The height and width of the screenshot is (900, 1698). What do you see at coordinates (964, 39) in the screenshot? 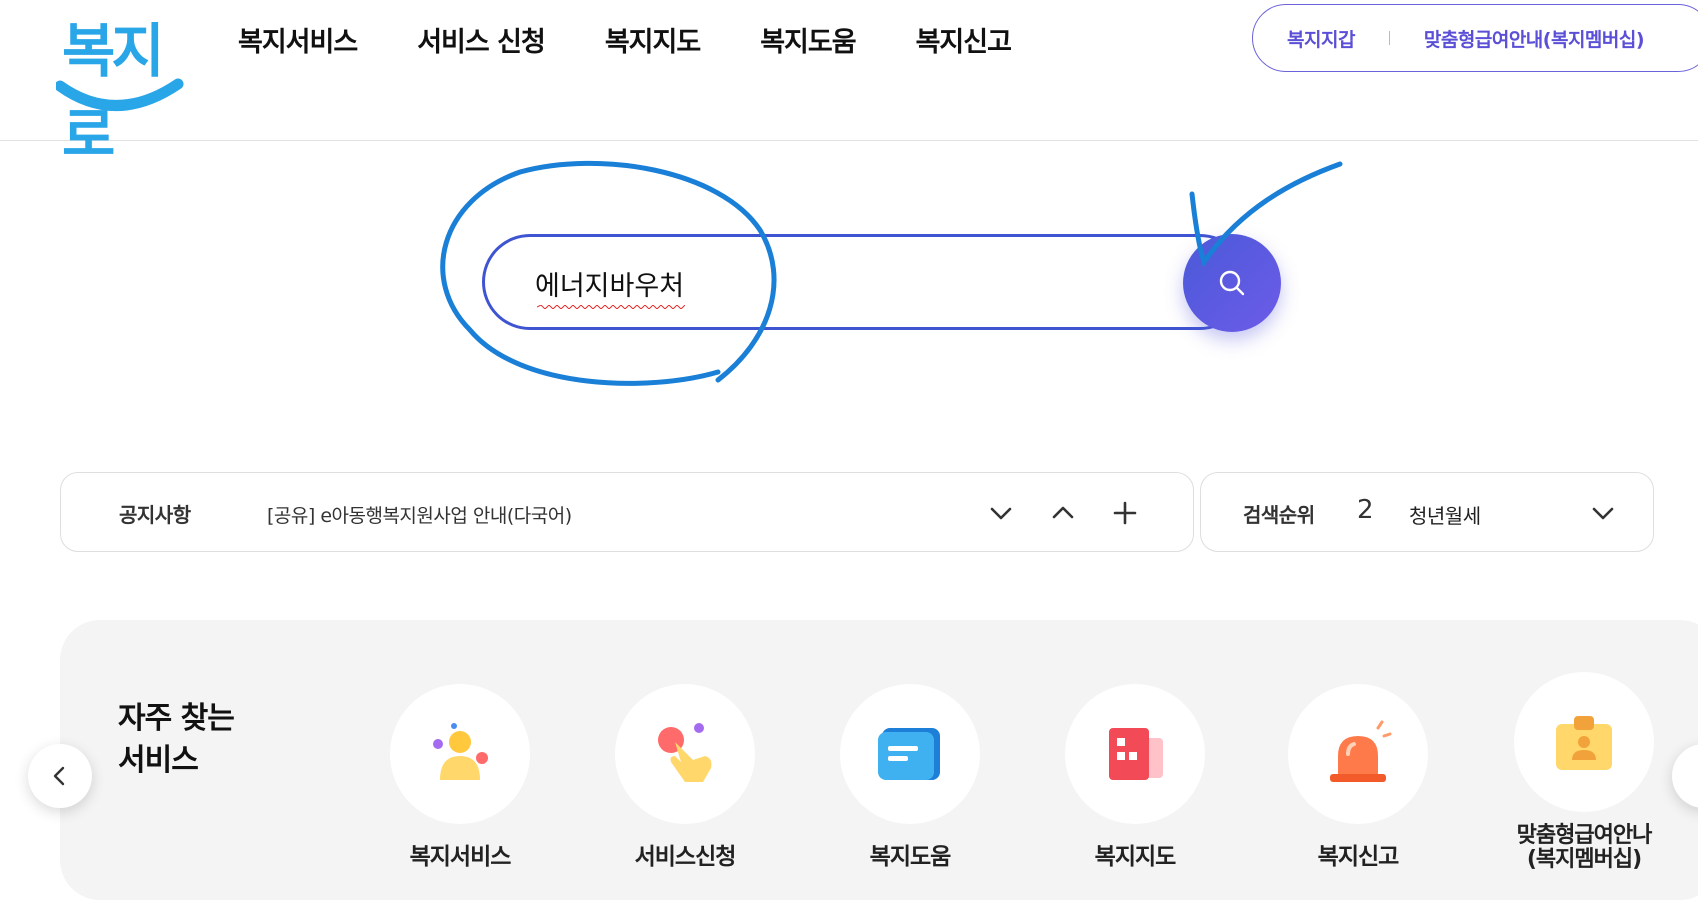
I see `nav-welfare-report: 복지신고` at bounding box center [964, 39].